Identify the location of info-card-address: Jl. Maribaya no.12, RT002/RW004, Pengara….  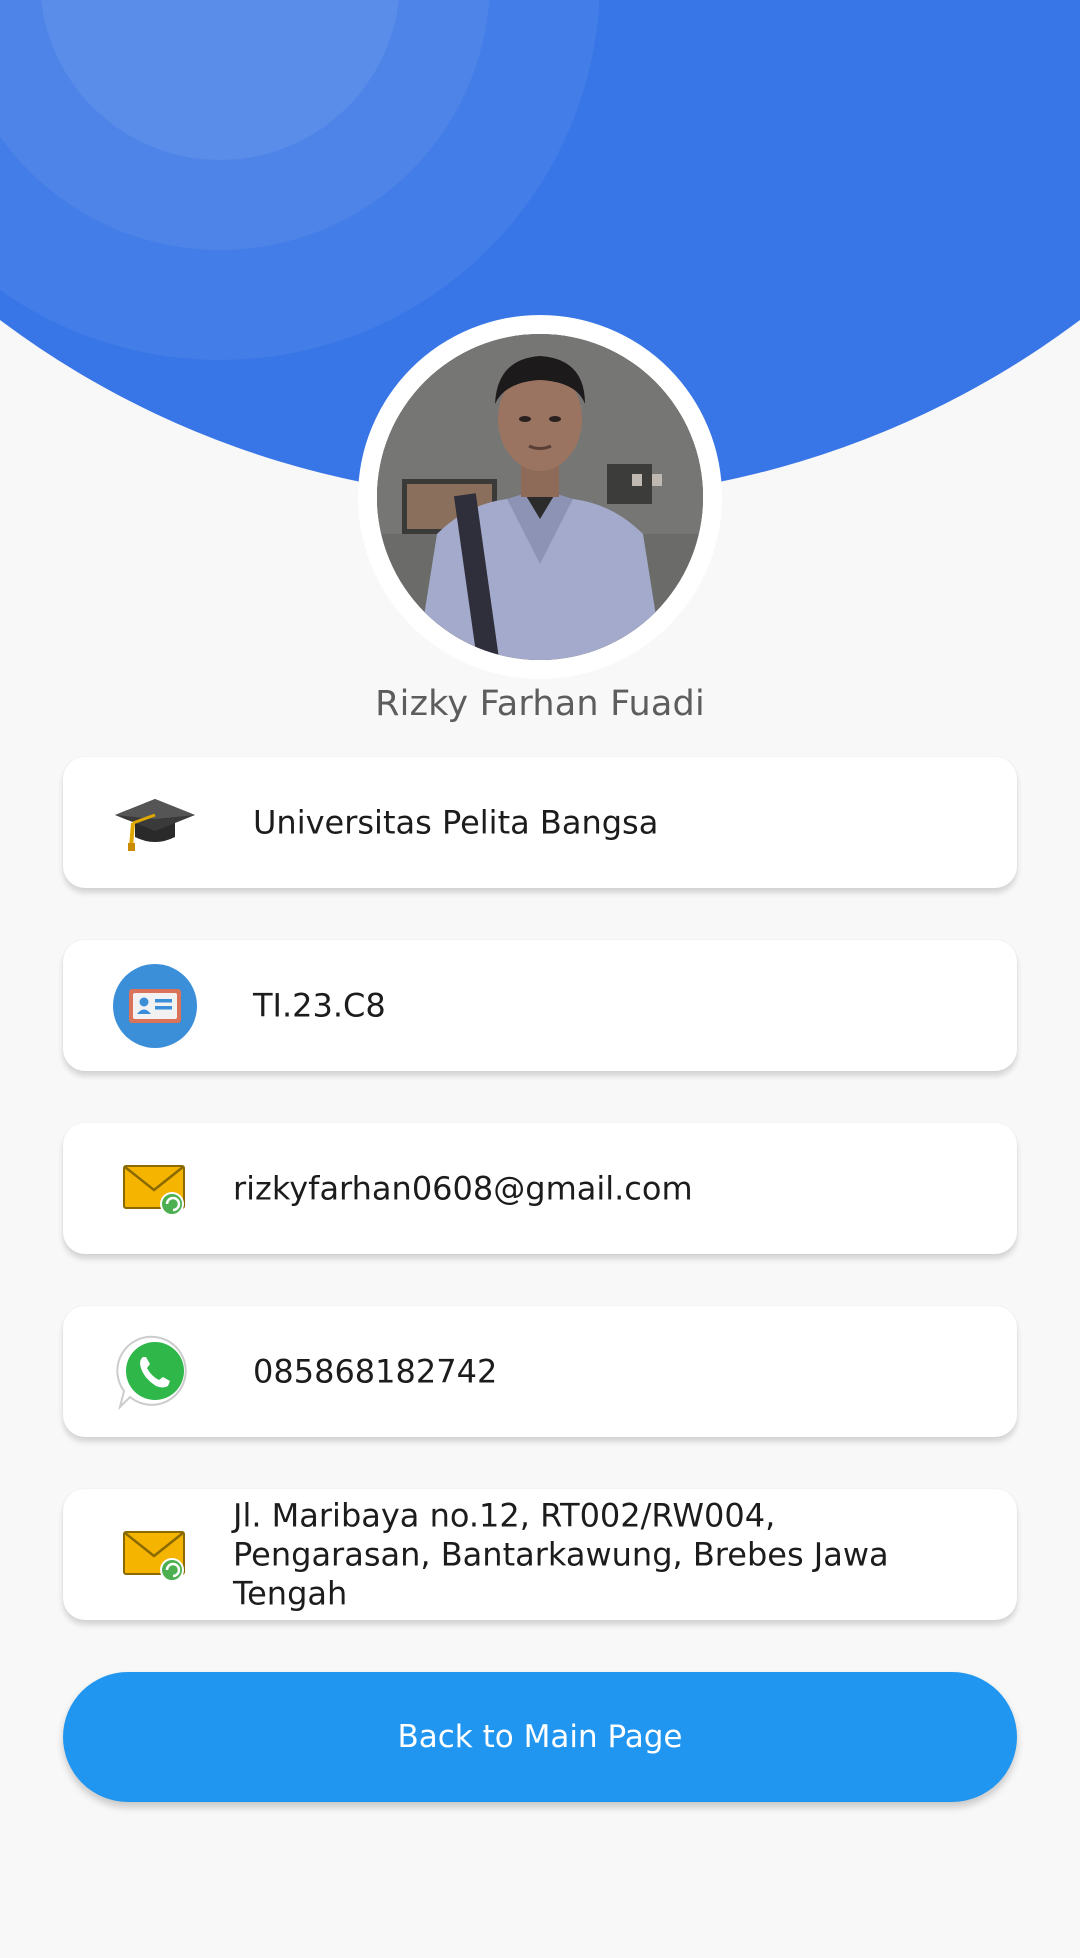
(540, 1554).